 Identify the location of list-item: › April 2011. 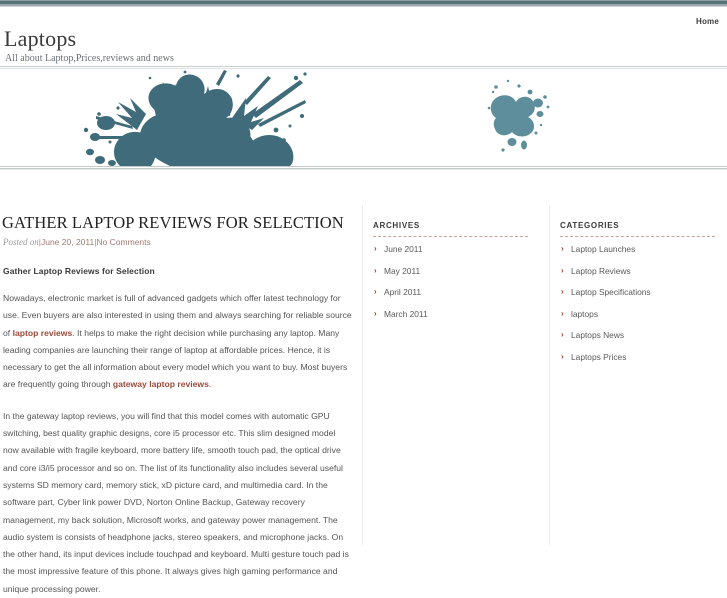
(453, 292).